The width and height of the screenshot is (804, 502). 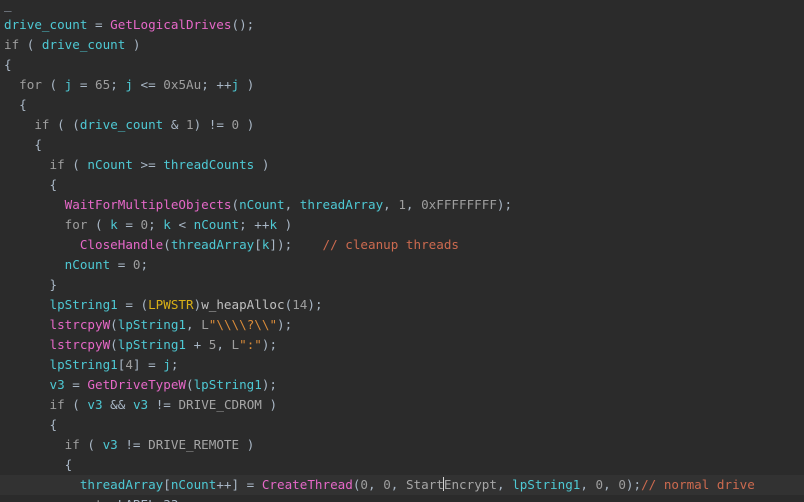 What do you see at coordinates (402, 345) in the screenshot?
I see `code-line: lstrcpyW(lpString1 + 5, L":");` at bounding box center [402, 345].